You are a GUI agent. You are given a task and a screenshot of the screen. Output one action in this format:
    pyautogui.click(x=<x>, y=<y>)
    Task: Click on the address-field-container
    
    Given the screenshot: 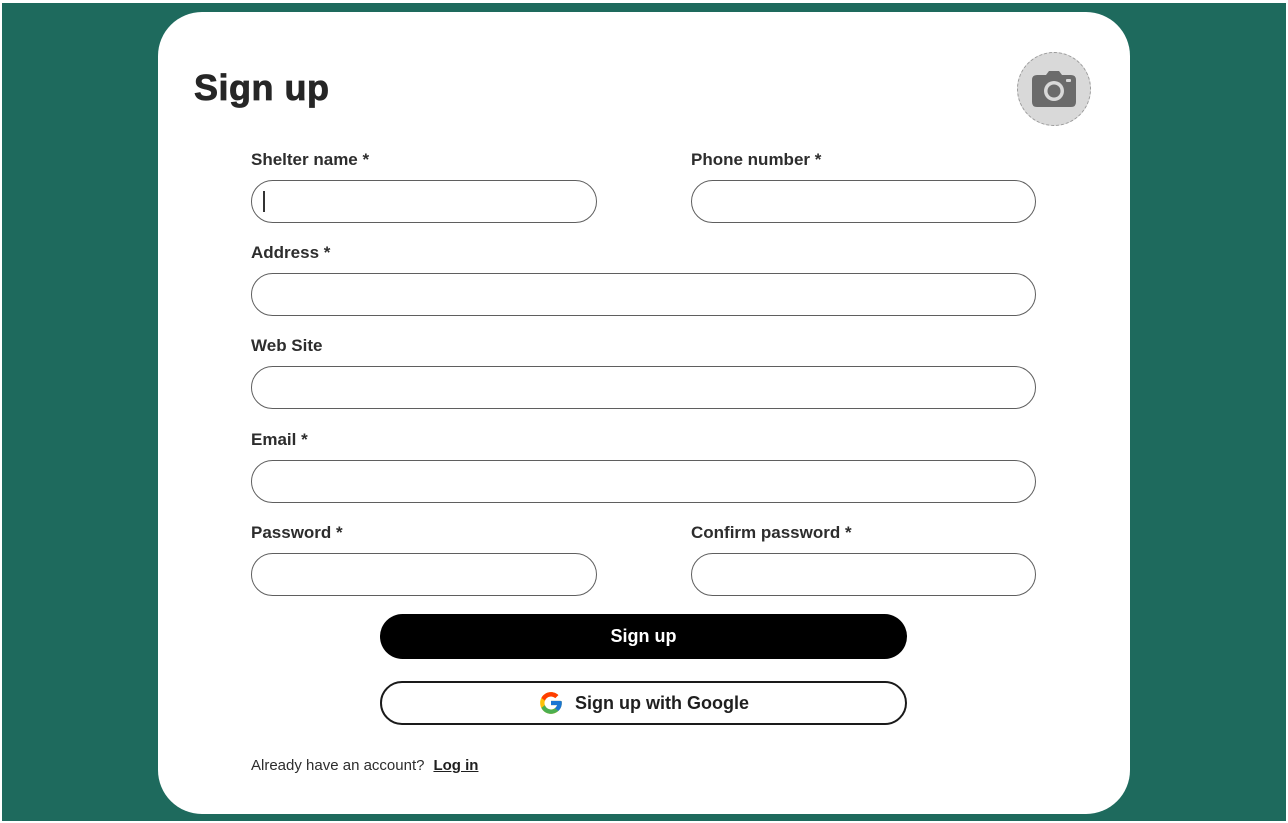 What is the action you would take?
    pyautogui.click(x=643, y=294)
    